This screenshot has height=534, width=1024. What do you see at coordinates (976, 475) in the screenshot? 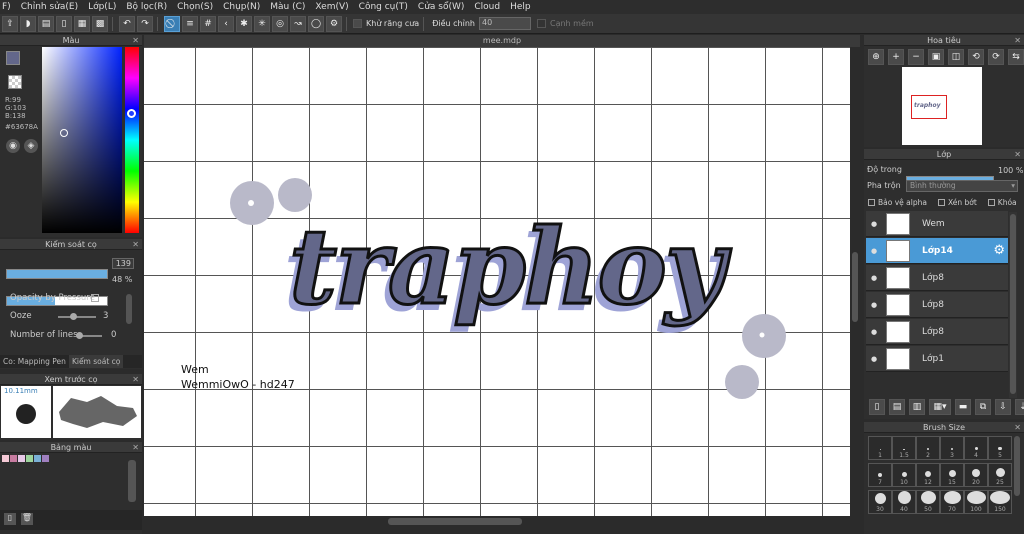
I see `brush-size-preset: 20` at bounding box center [976, 475].